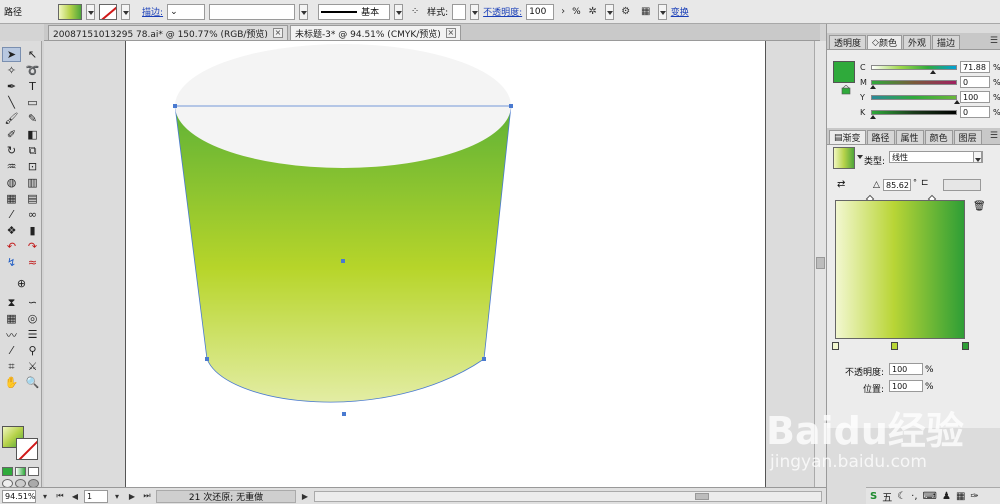 The width and height of the screenshot is (1000, 504). Describe the element at coordinates (19, 496) in the screenshot. I see `zoom-field: 94.51%` at that location.